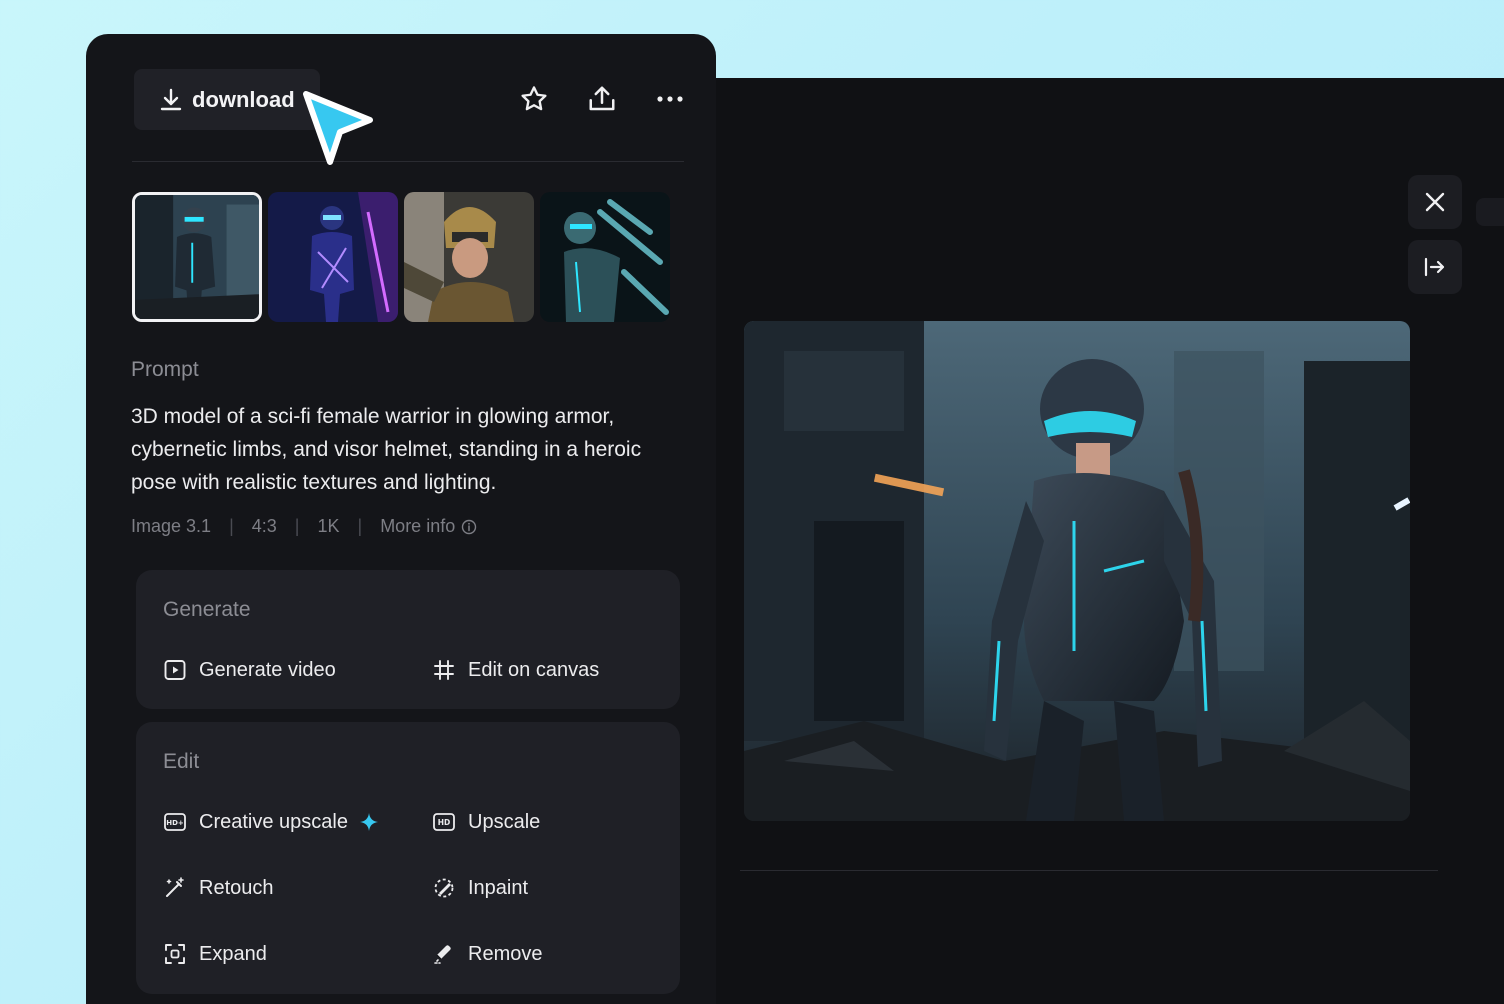 This screenshot has width=1504, height=1004. I want to click on meta-ratio: 4:3, so click(264, 526).